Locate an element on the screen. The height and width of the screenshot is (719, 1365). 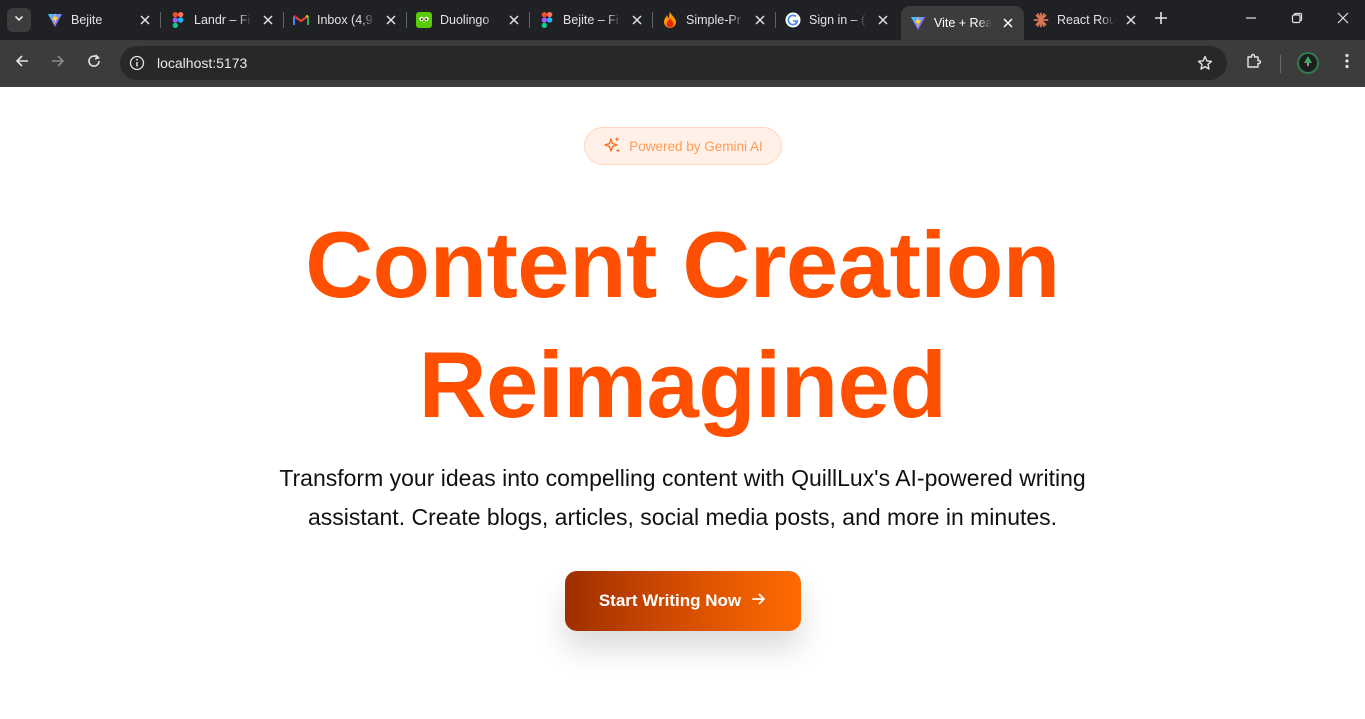
browser-tab: Simple-Pr is located at coordinates (714, 20).